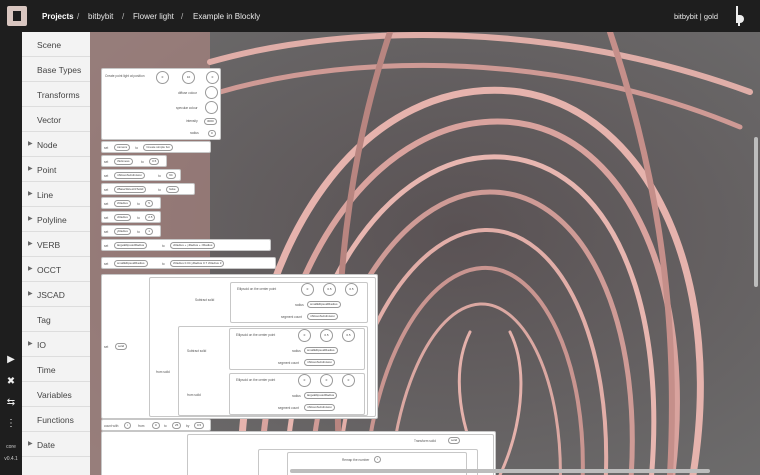 The width and height of the screenshot is (760, 475). Describe the element at coordinates (56, 194) in the screenshot. I see `toolbox-category-line: ▶ Line` at that location.